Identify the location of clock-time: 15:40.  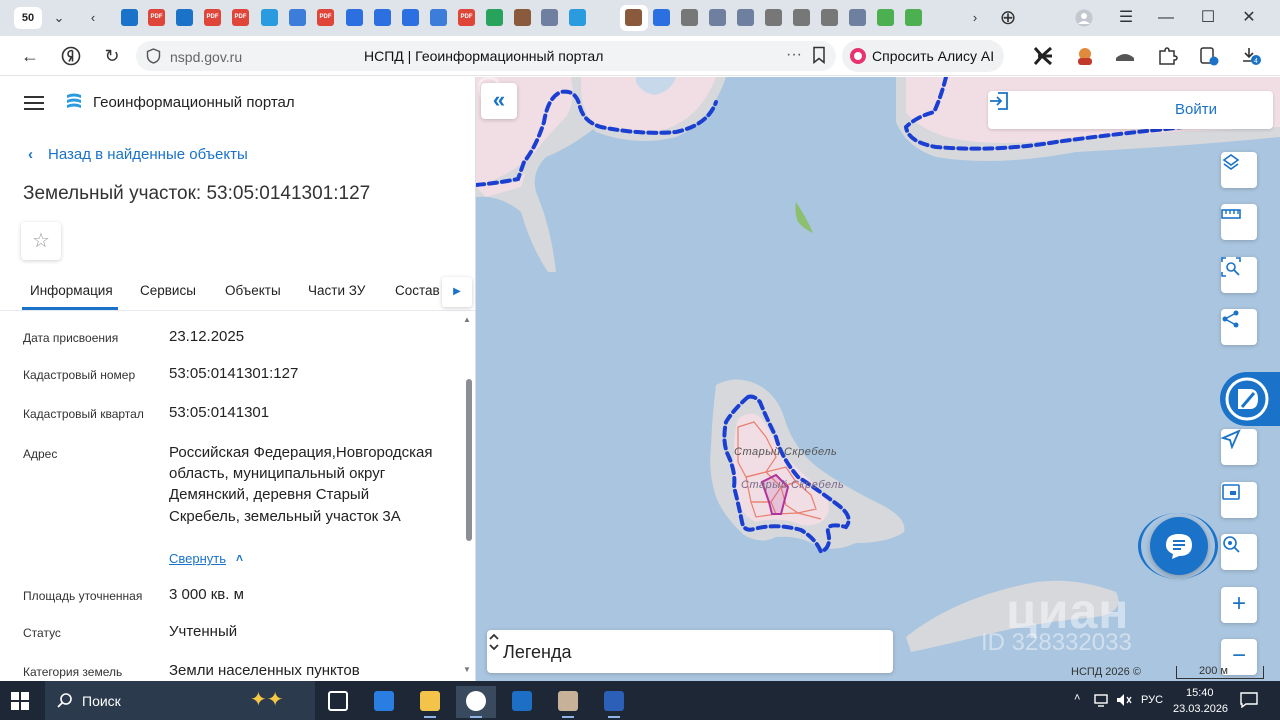
(1200, 693).